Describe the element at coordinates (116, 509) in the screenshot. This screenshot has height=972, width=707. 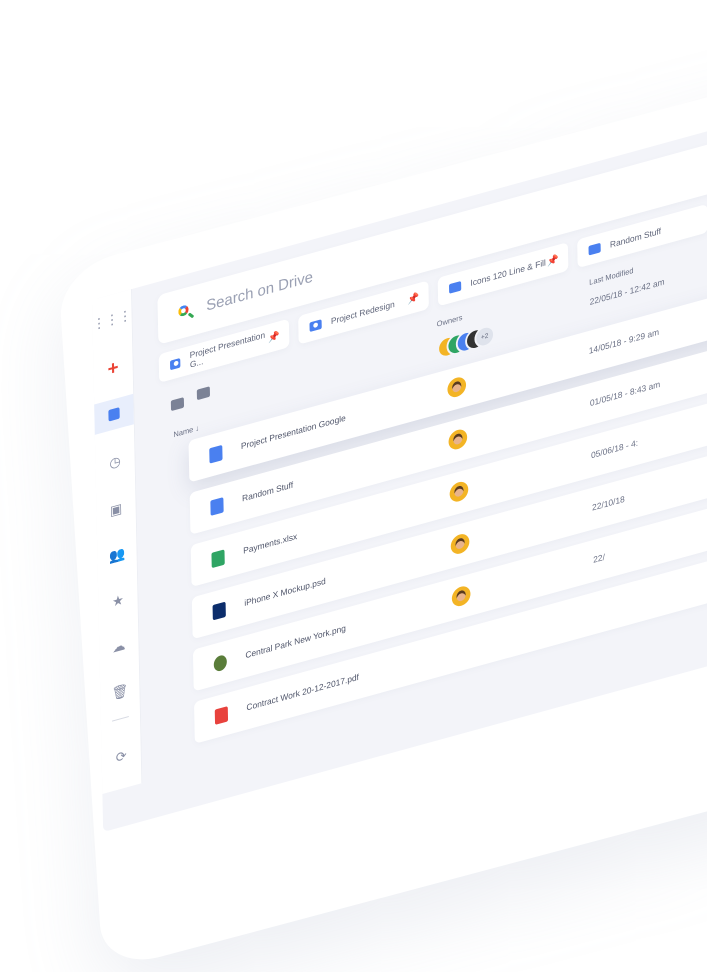
I see `shared-drive-icon: ▣` at that location.